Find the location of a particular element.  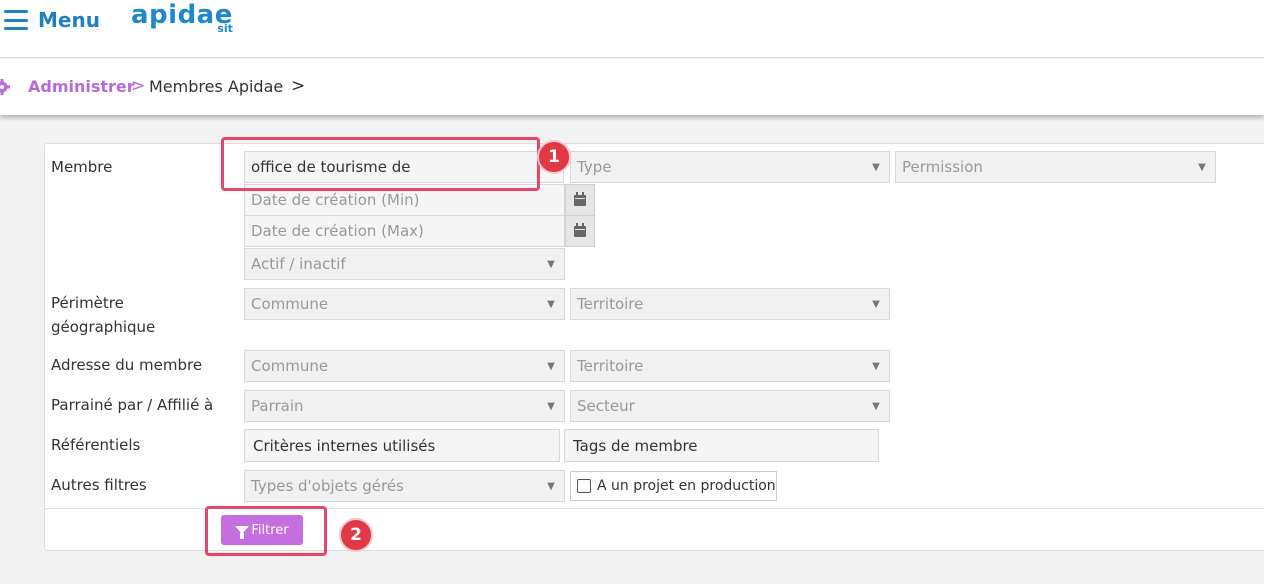

perimetre-commune-select: Commune ▼ is located at coordinates (404, 304).